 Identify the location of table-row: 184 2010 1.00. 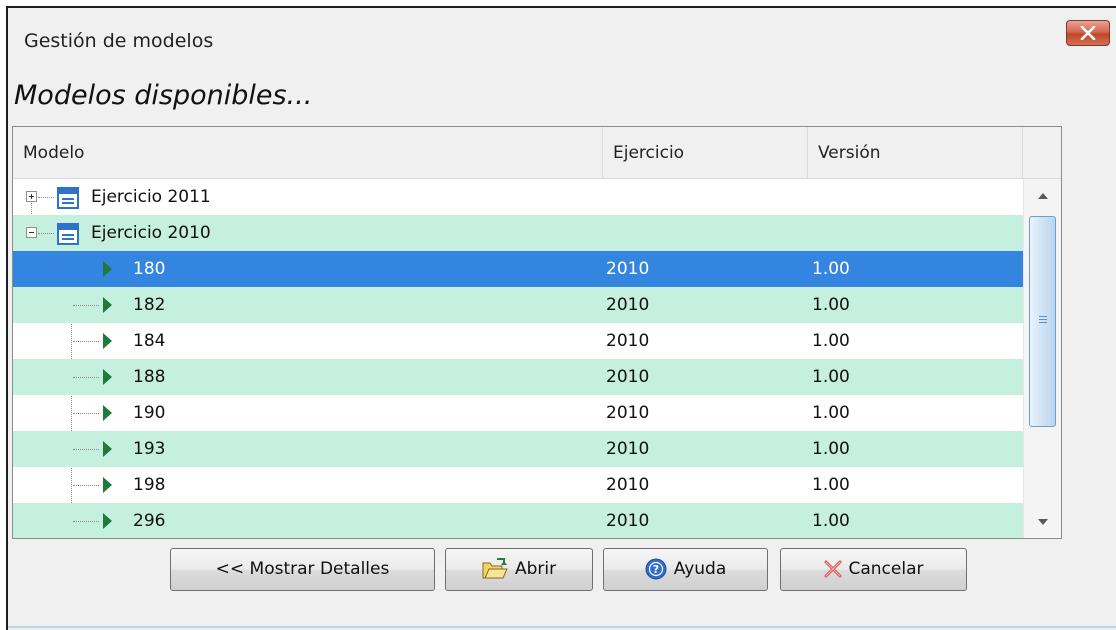
(518, 341).